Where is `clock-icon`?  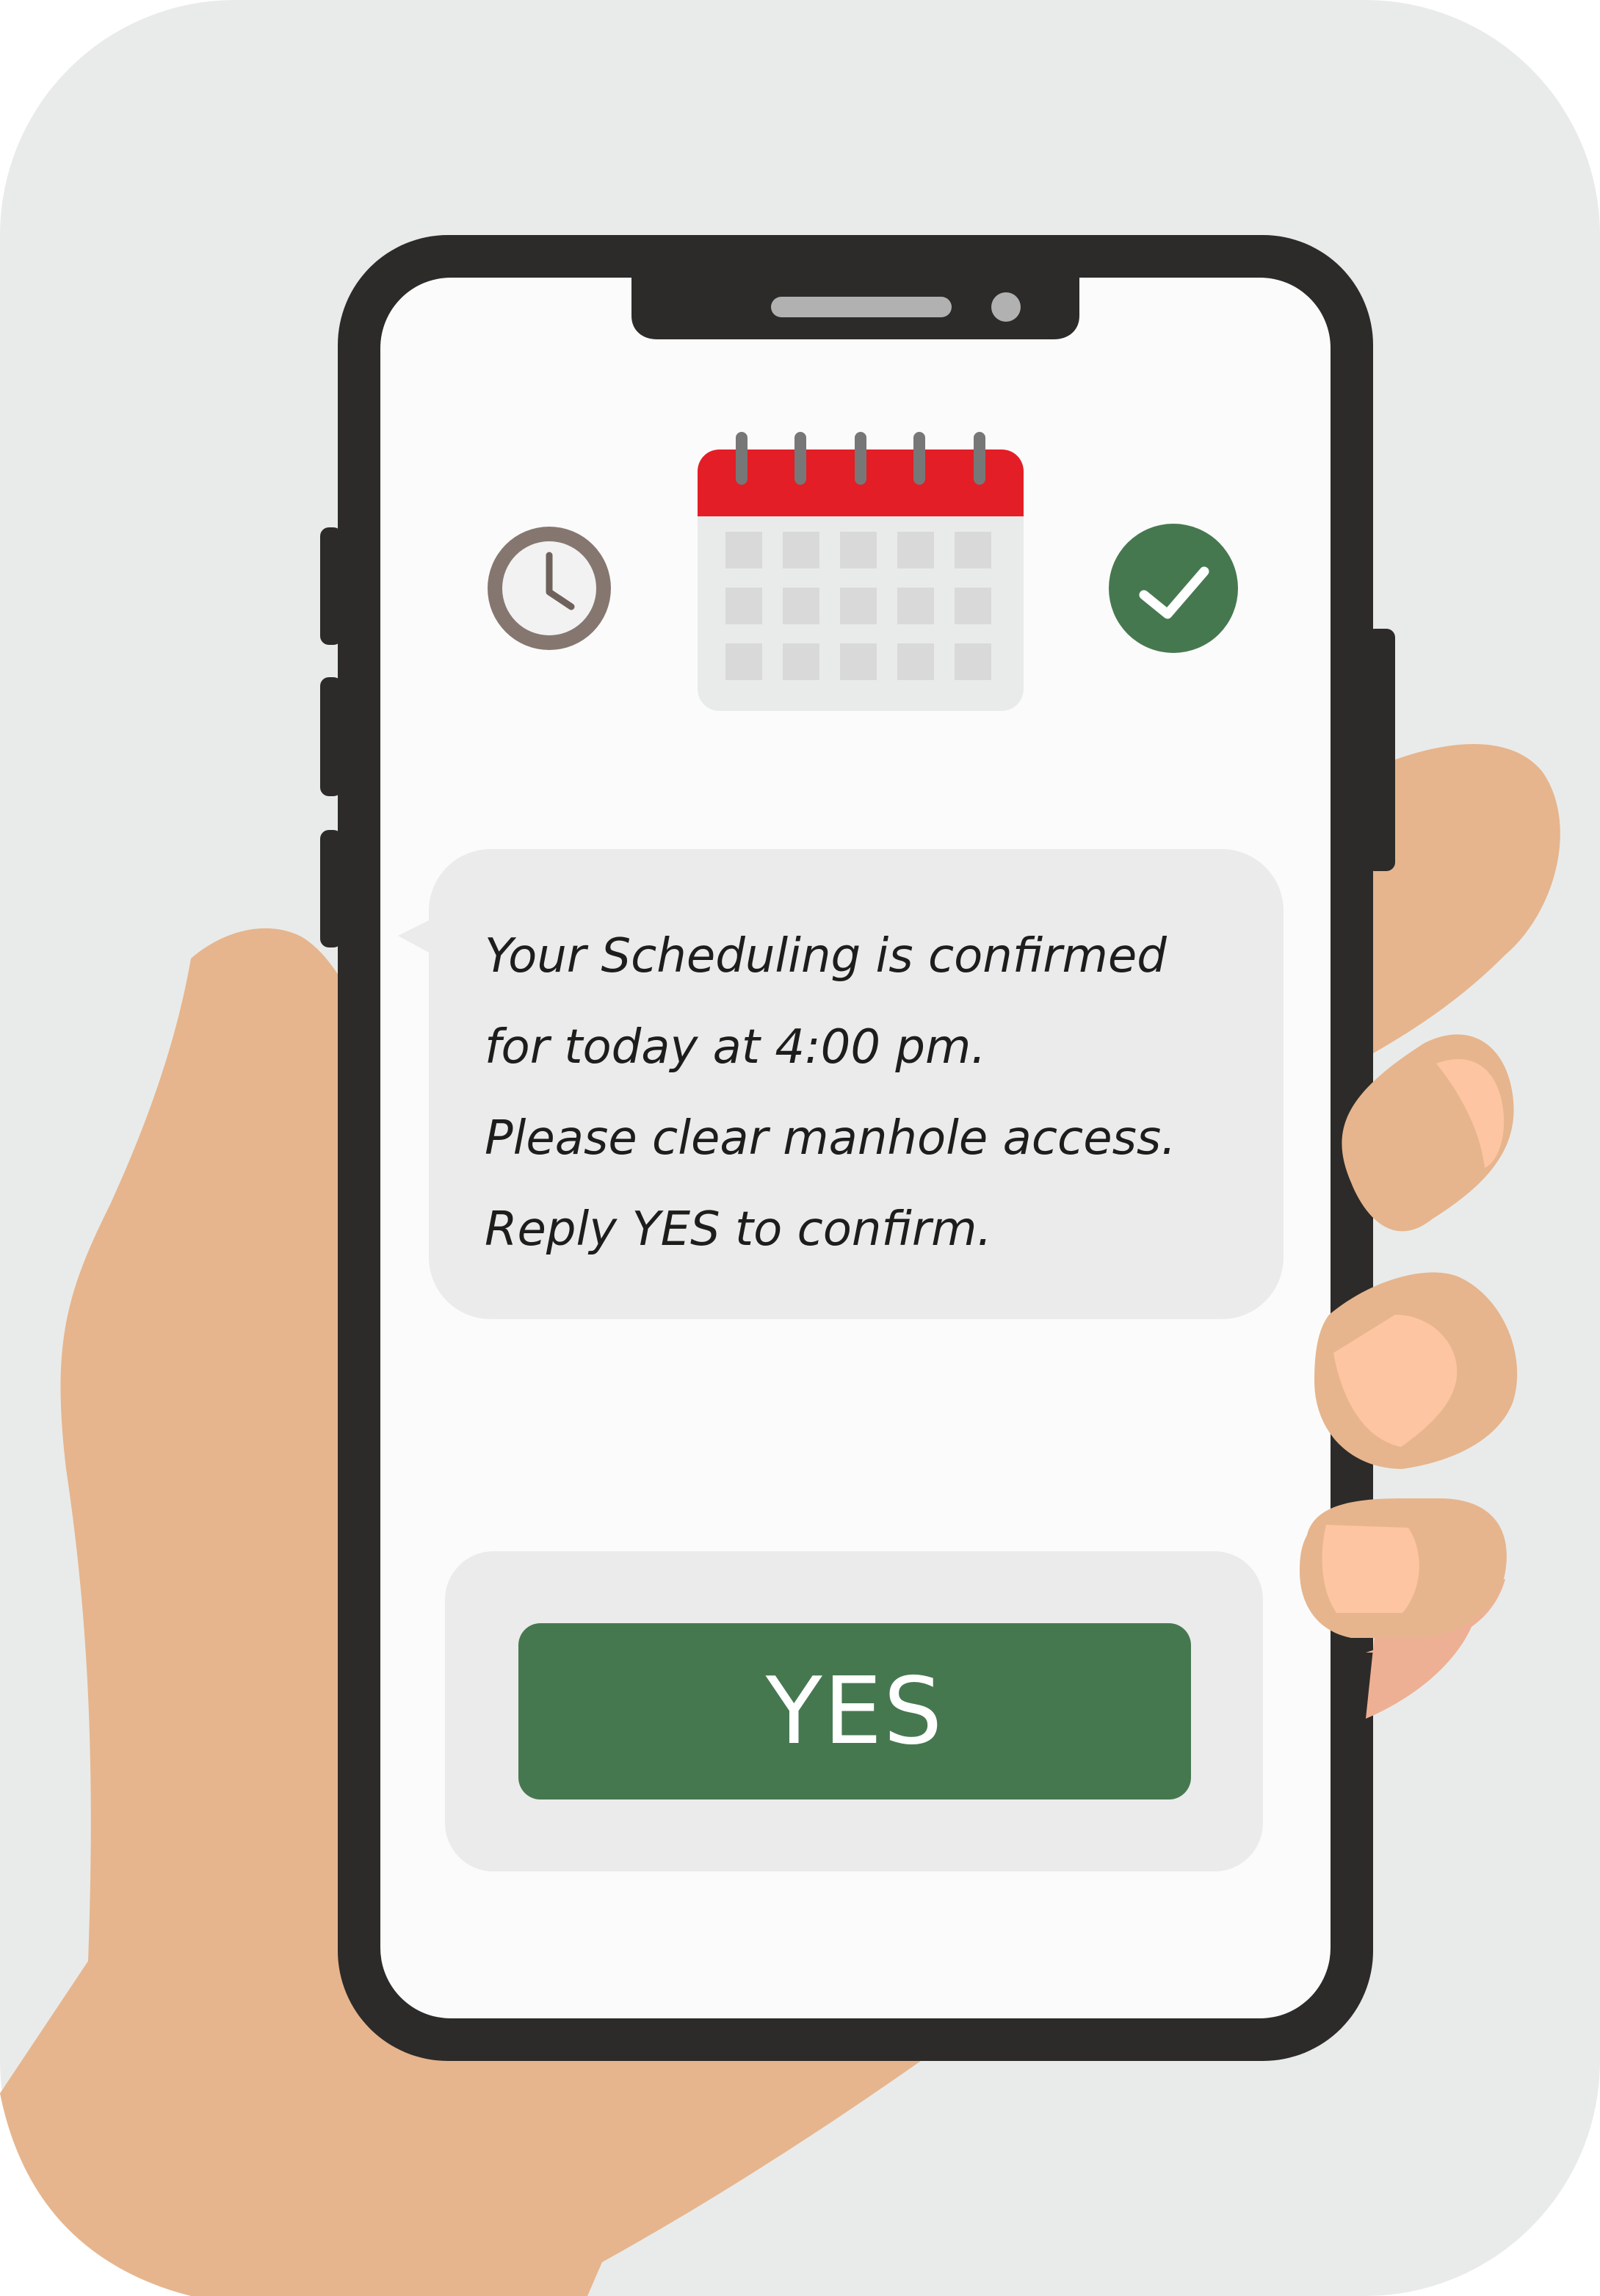
clock-icon is located at coordinates (549, 588).